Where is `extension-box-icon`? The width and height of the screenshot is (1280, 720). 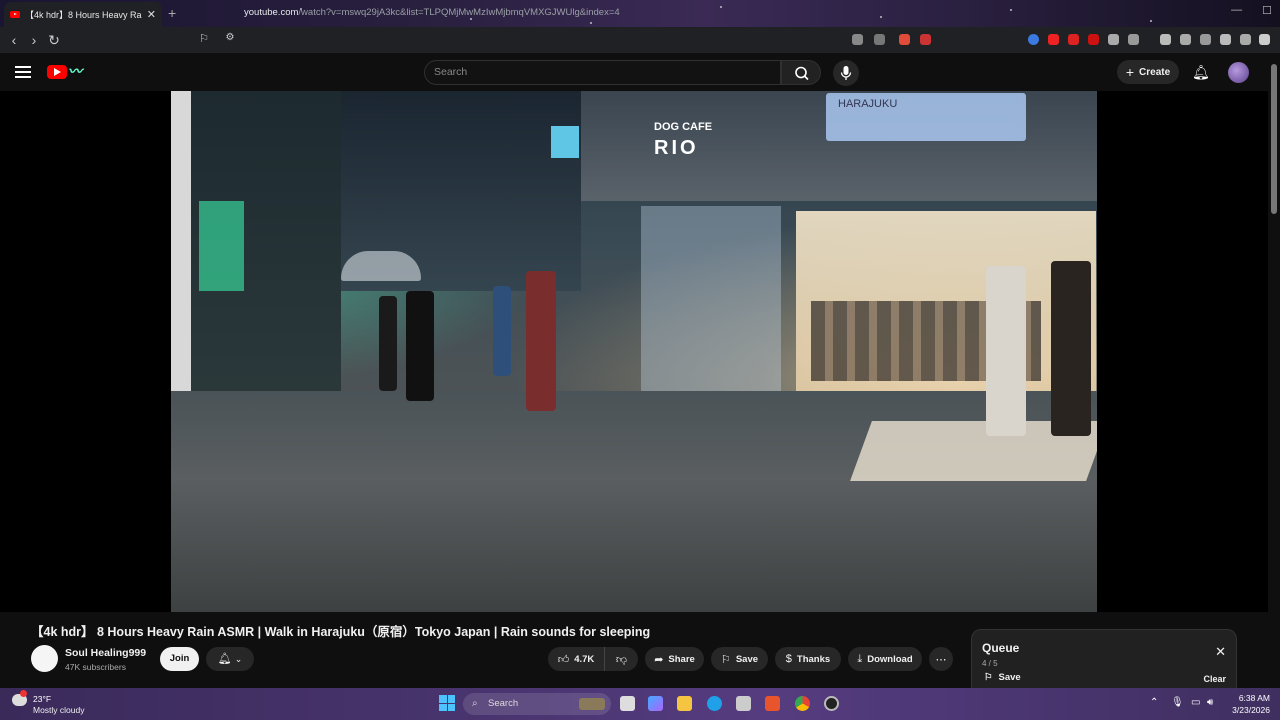 extension-box-icon is located at coordinates (1133, 39).